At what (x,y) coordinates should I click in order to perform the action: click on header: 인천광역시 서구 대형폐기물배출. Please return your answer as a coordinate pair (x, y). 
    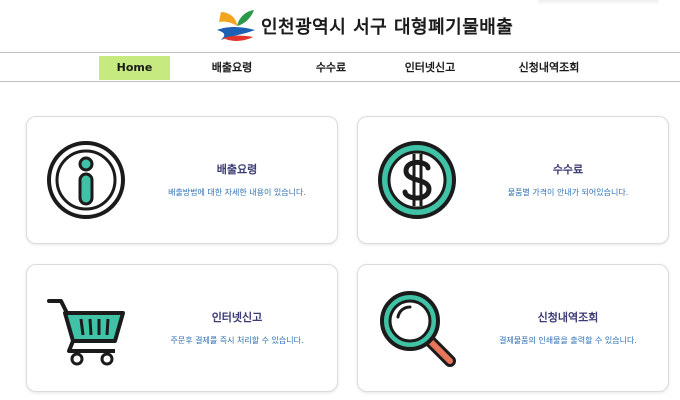
    Looking at the image, I should click on (340, 26).